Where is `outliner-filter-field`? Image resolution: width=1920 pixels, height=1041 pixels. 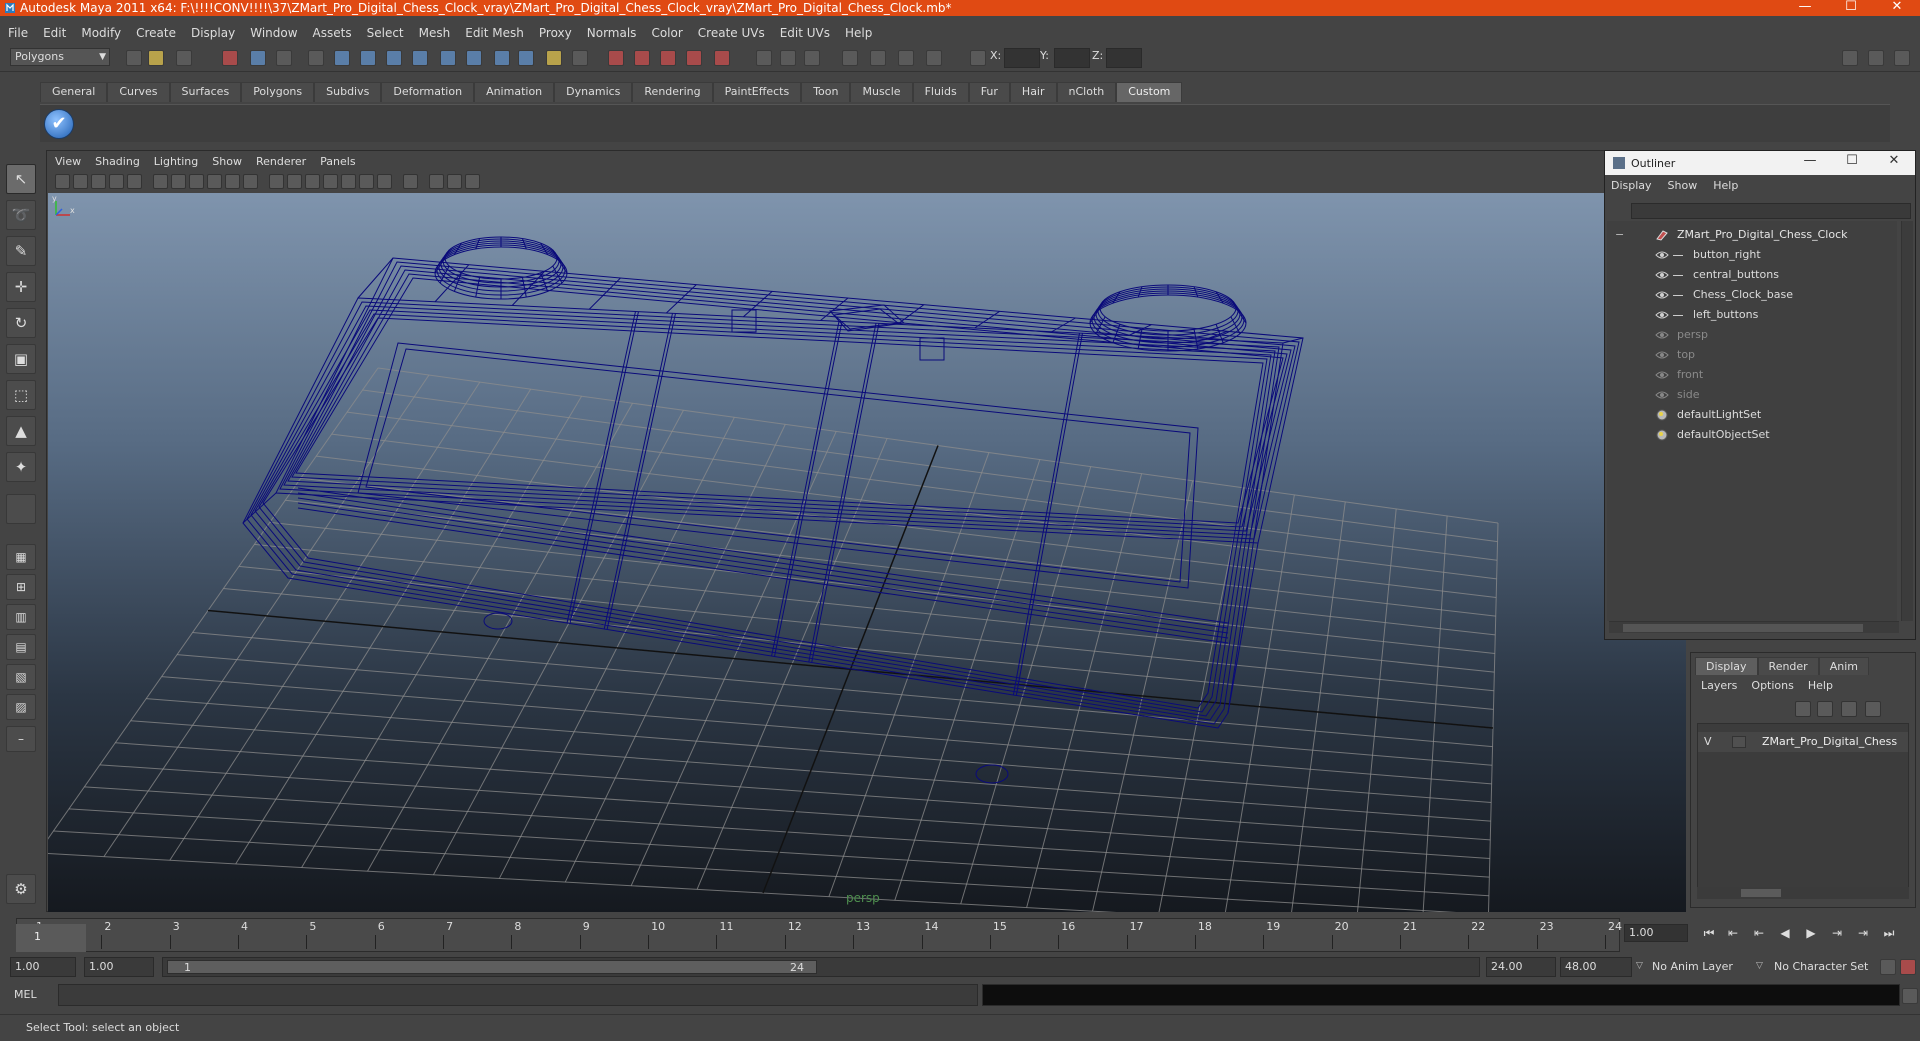 outliner-filter-field is located at coordinates (1771, 211).